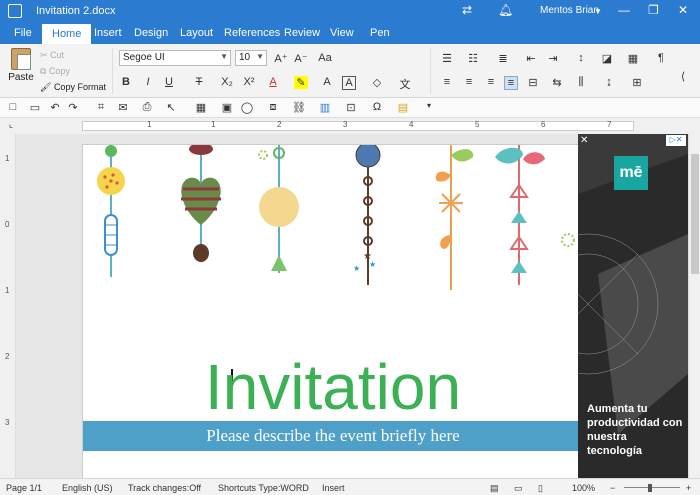 This screenshot has height=495, width=700. What do you see at coordinates (447, 58) in the screenshot?
I see `bullets-icon: ☰` at bounding box center [447, 58].